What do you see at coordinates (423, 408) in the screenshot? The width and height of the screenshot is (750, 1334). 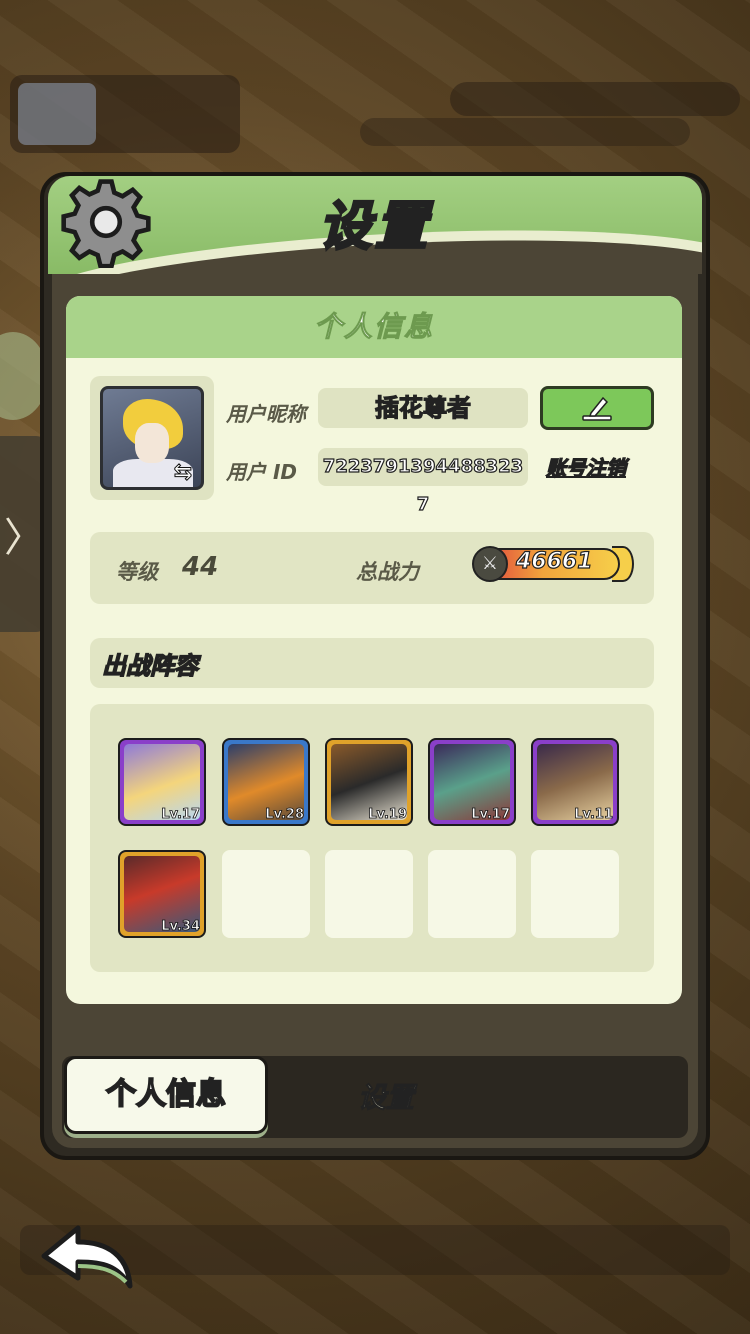 I see `nickname-field: 插花尊者` at bounding box center [423, 408].